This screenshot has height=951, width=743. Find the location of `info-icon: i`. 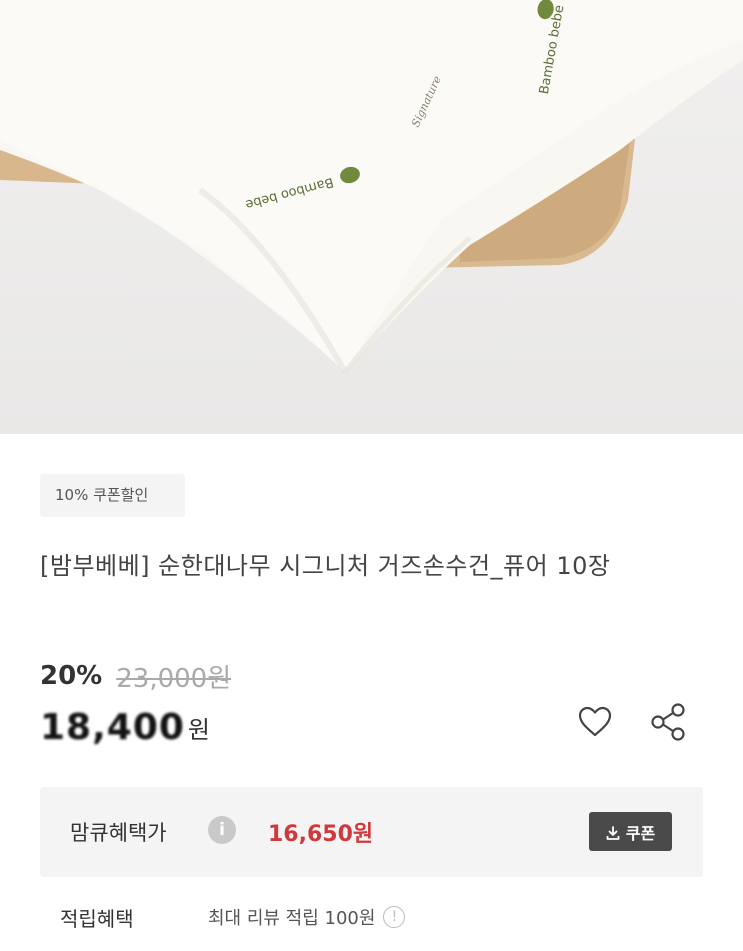

info-icon: i is located at coordinates (222, 830).